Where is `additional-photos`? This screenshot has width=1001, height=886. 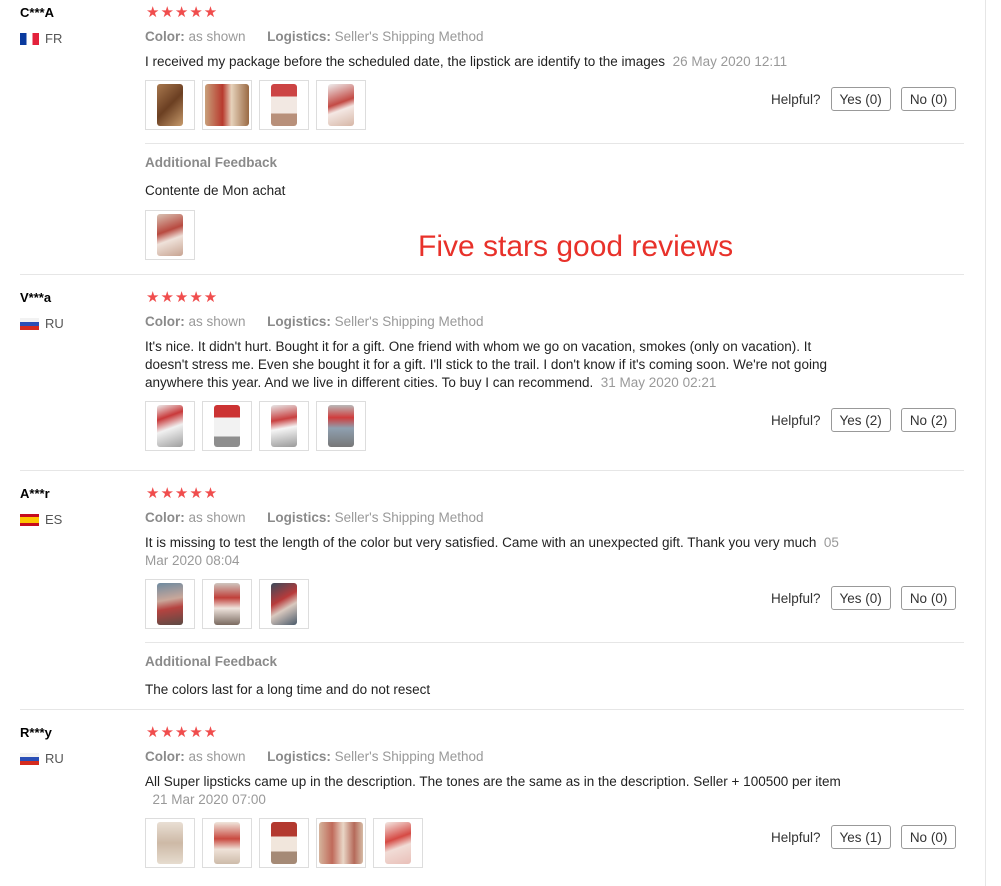
additional-photos is located at coordinates (173, 235).